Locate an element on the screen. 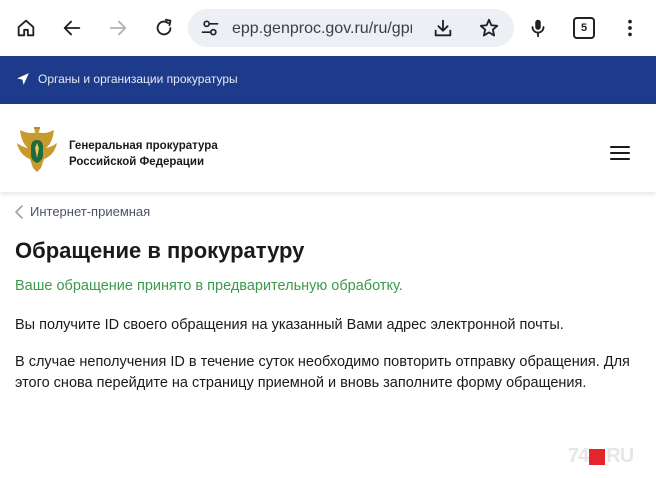 Image resolution: width=656 pixels, height=478 pixels. browser-menu-button is located at coordinates (630, 28).